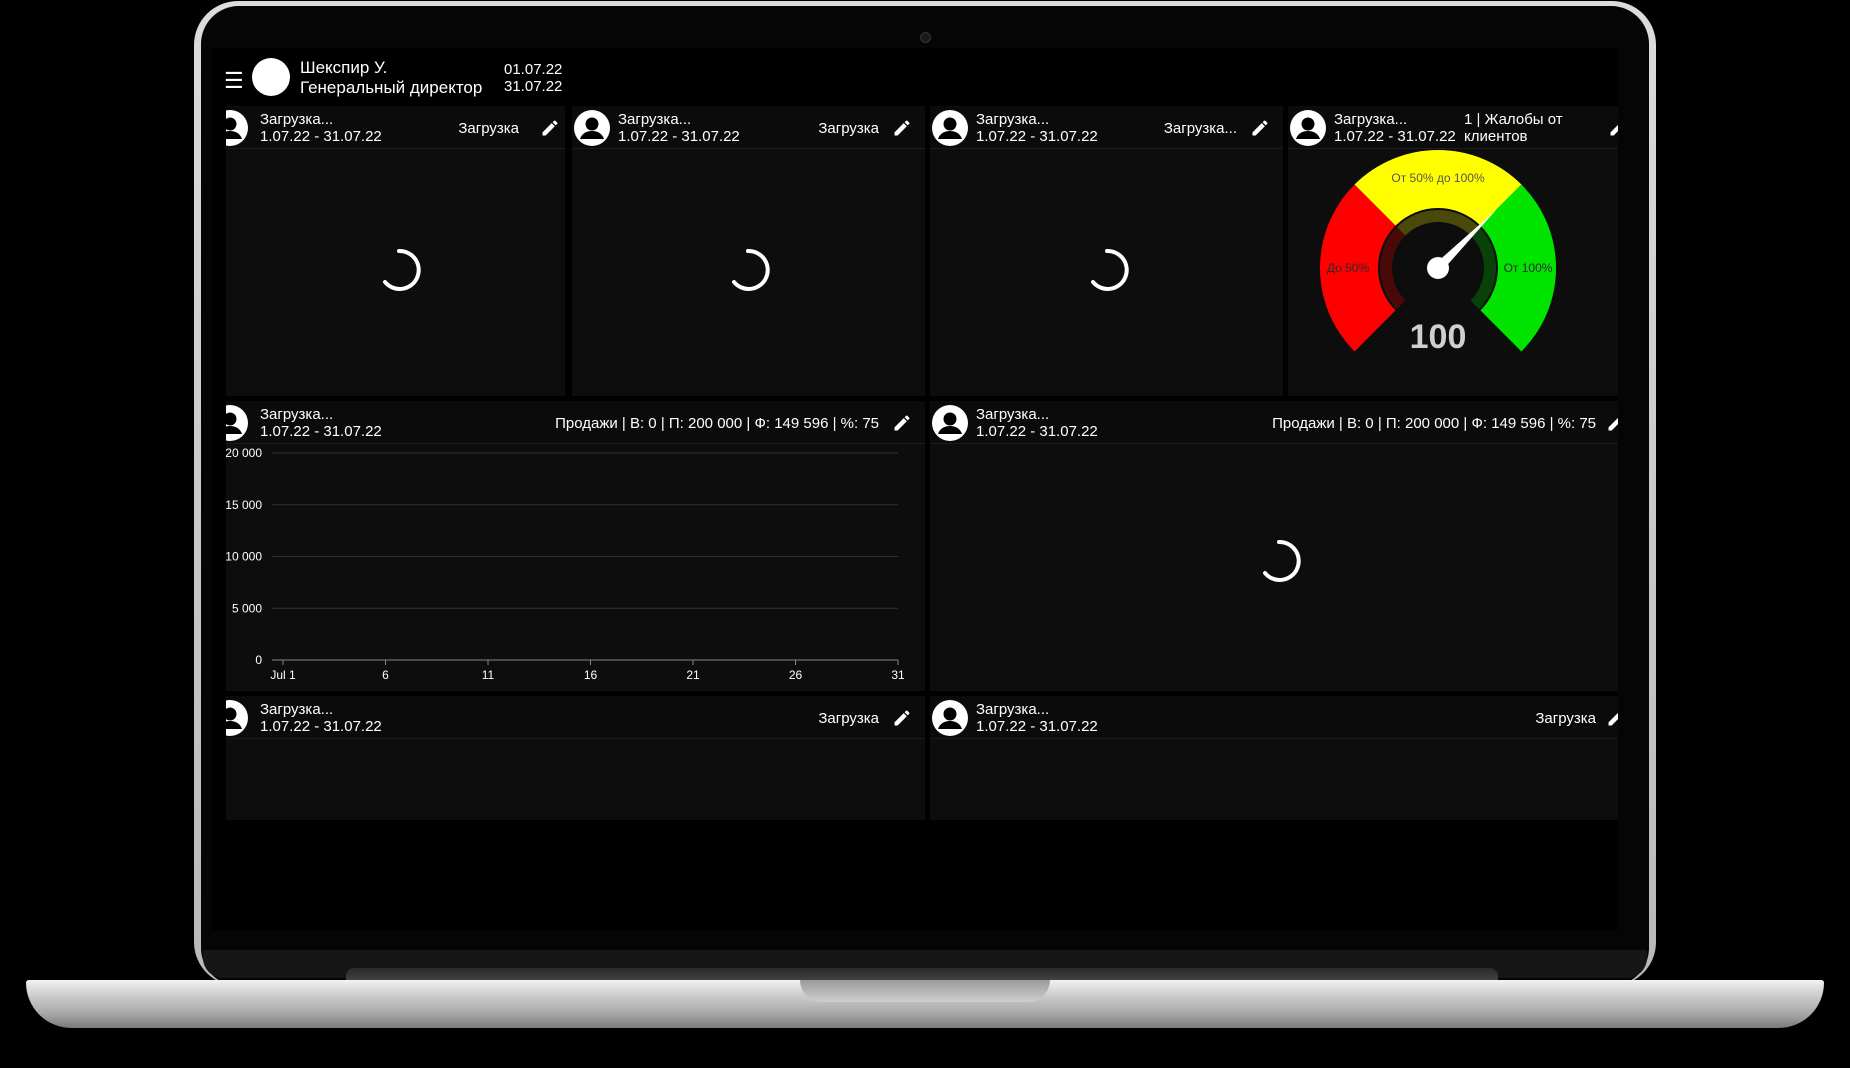 The width and height of the screenshot is (1850, 1068). Describe the element at coordinates (244, 557) in the screenshot. I see `y-tick-label: 10 000` at that location.